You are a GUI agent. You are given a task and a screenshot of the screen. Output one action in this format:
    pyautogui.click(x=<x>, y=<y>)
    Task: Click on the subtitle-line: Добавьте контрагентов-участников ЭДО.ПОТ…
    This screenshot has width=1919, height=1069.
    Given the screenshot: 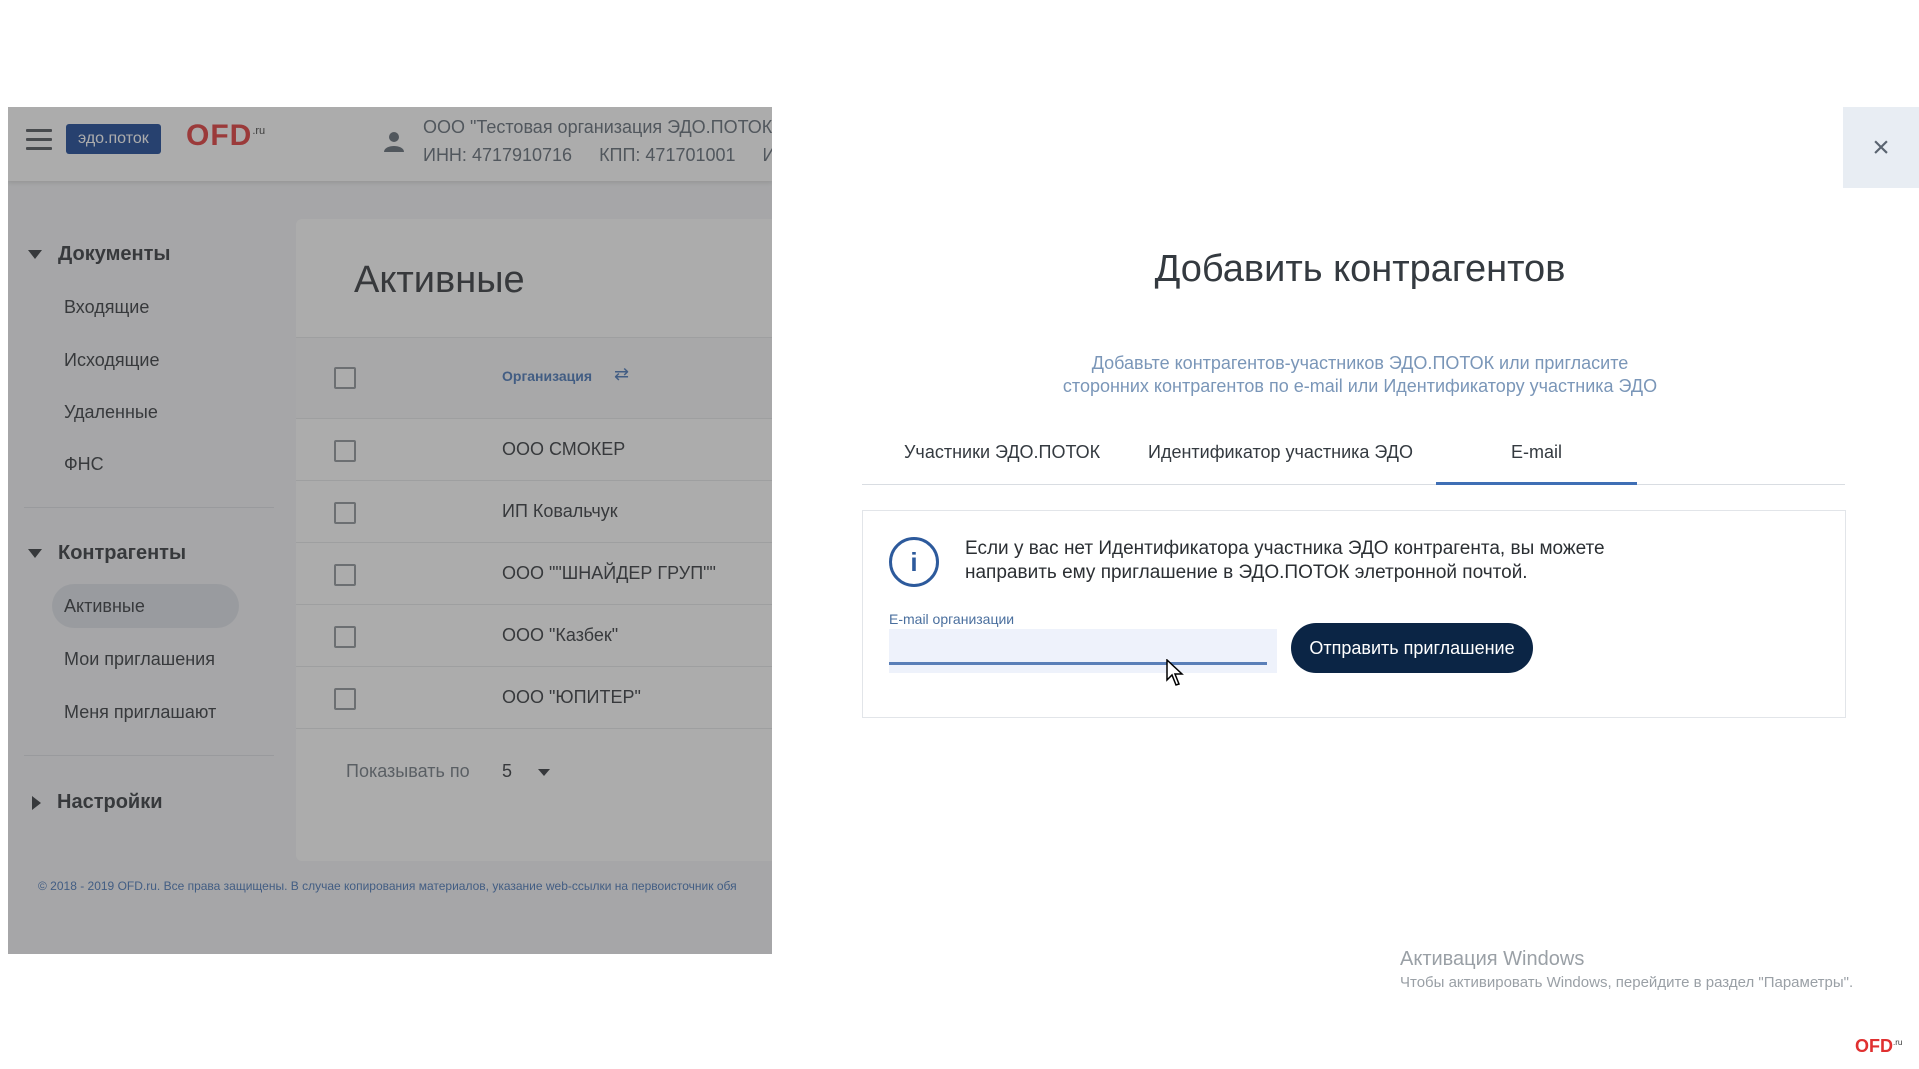 What is the action you would take?
    pyautogui.click(x=1360, y=363)
    